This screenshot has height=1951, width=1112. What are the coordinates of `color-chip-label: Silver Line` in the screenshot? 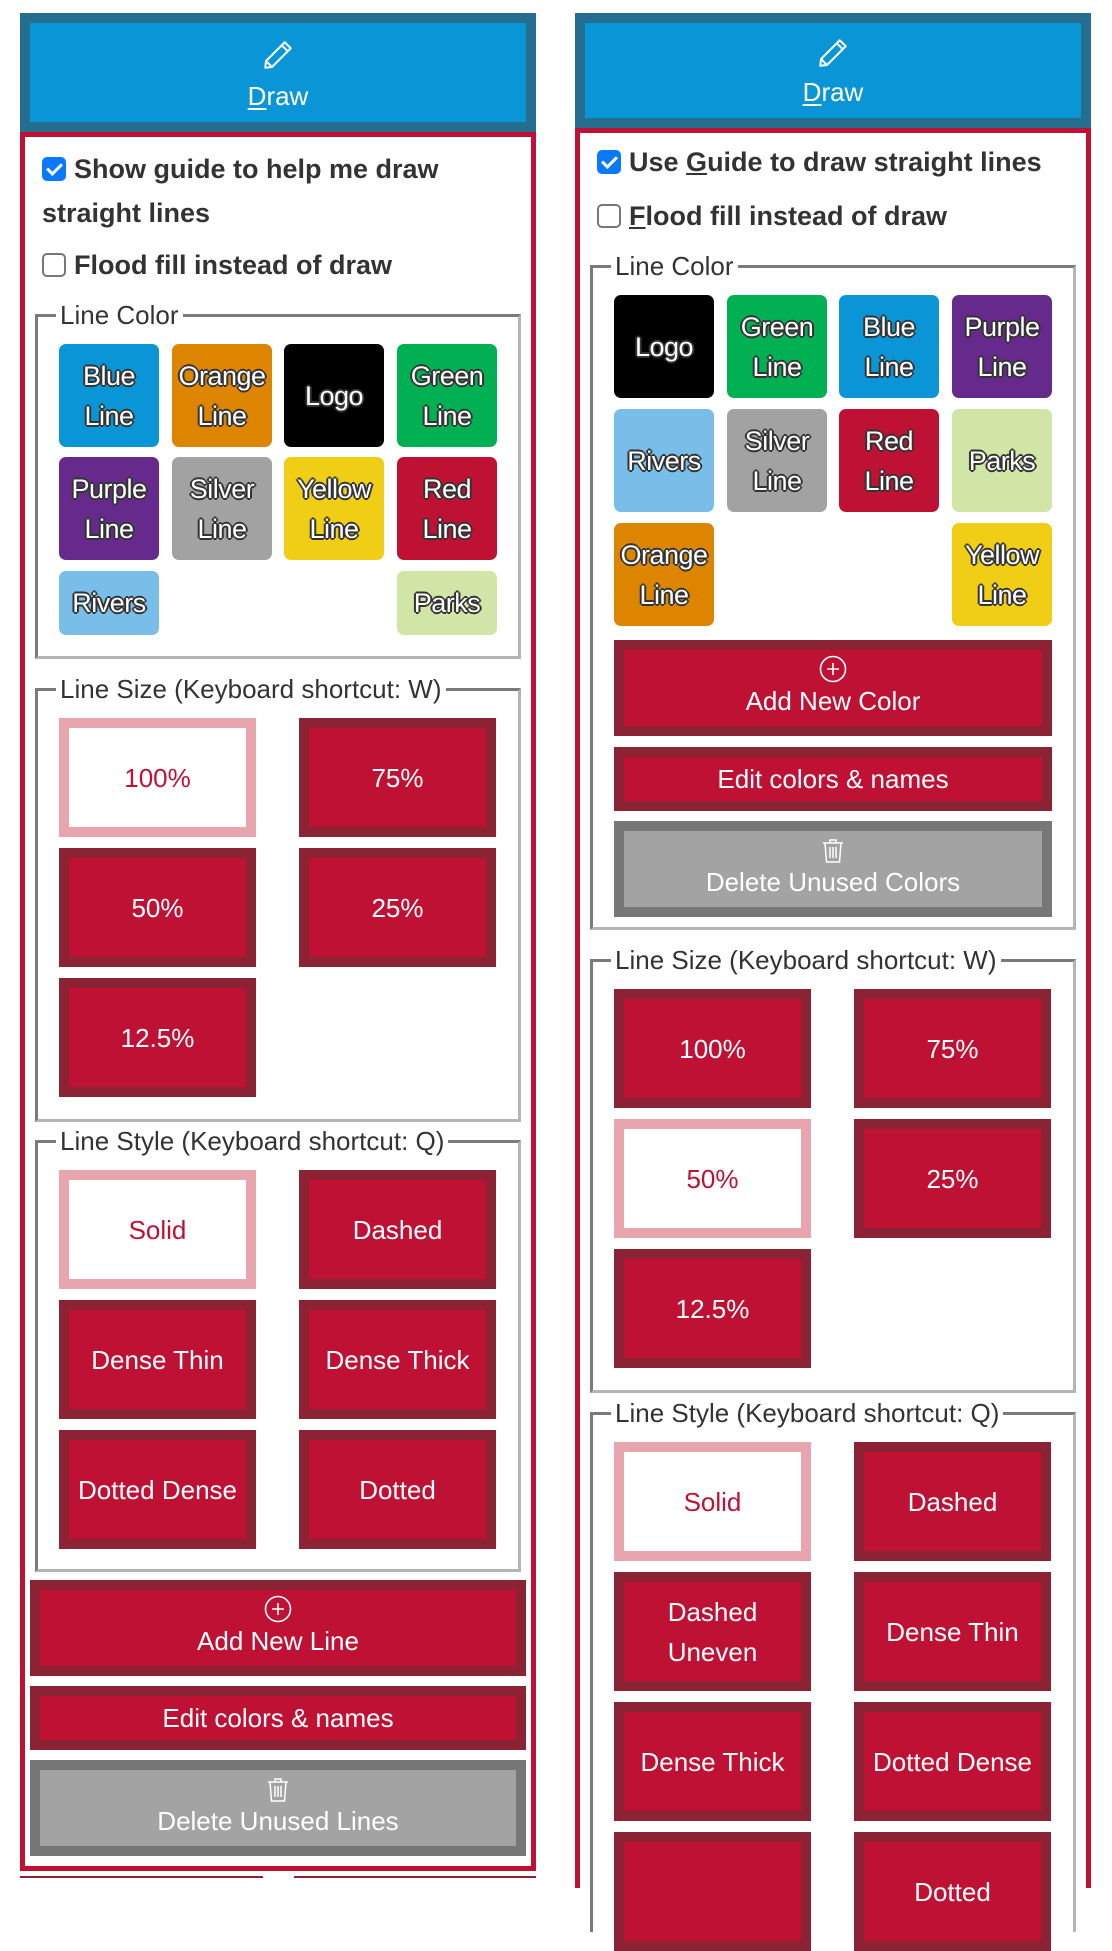 It's located at (222, 508).